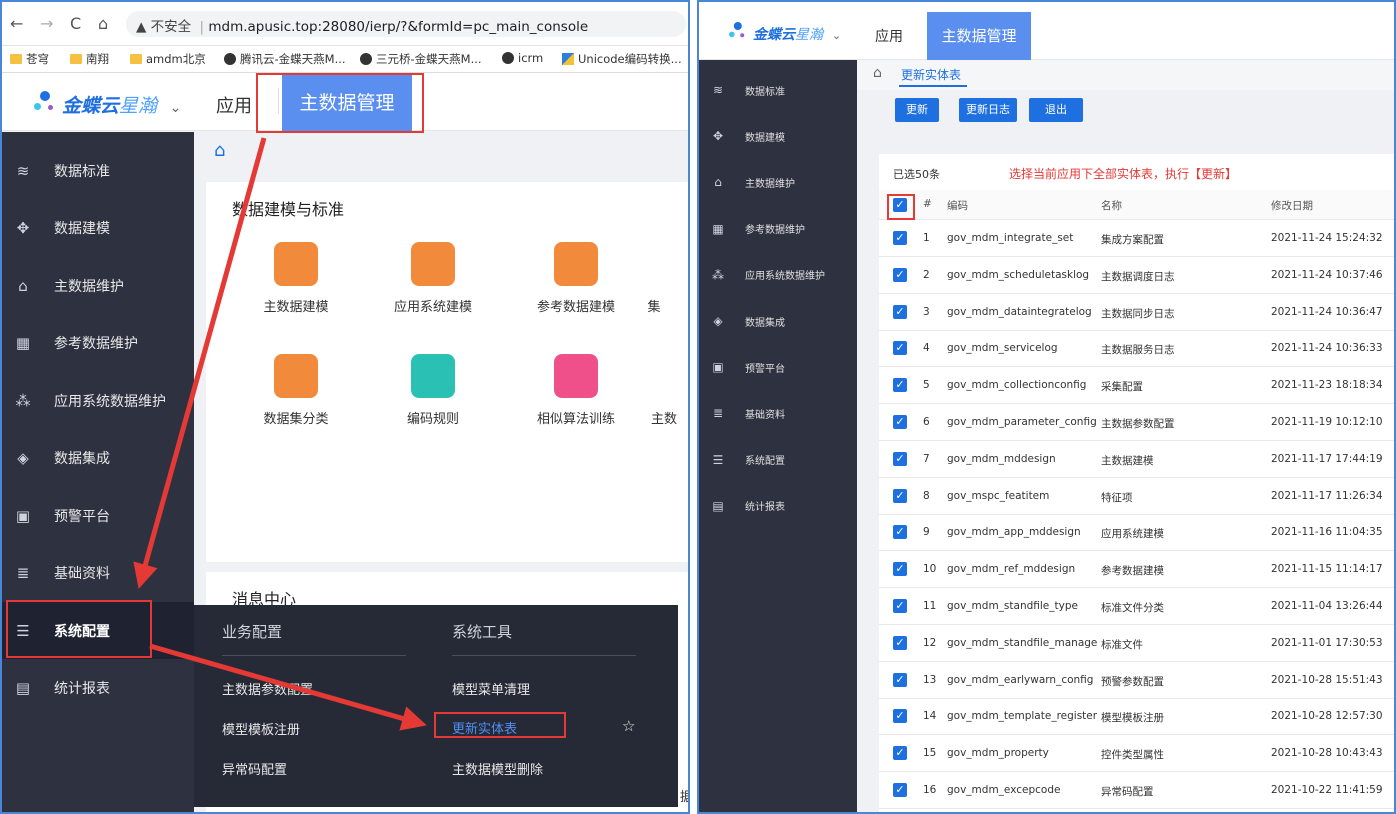 The image size is (1396, 814). Describe the element at coordinates (651, 278) in the screenshot. I see `tile-partial: 集` at that location.